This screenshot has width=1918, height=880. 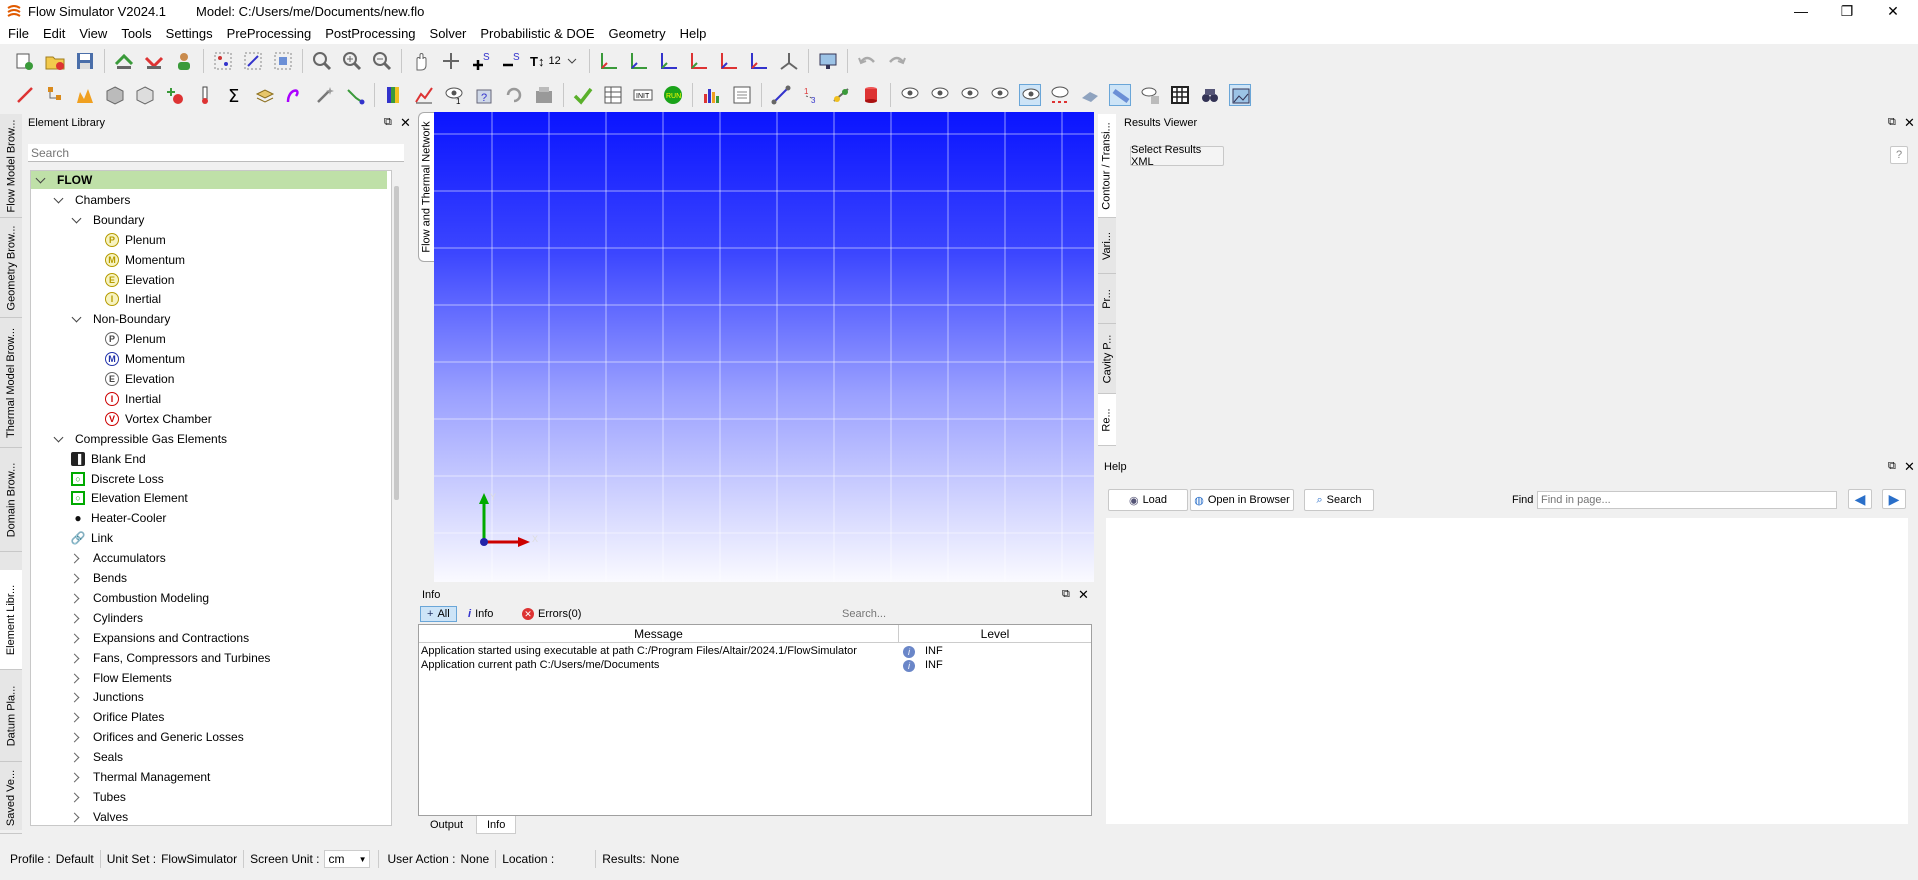 What do you see at coordinates (205, 95) in the screenshot?
I see `thermometer-icon` at bounding box center [205, 95].